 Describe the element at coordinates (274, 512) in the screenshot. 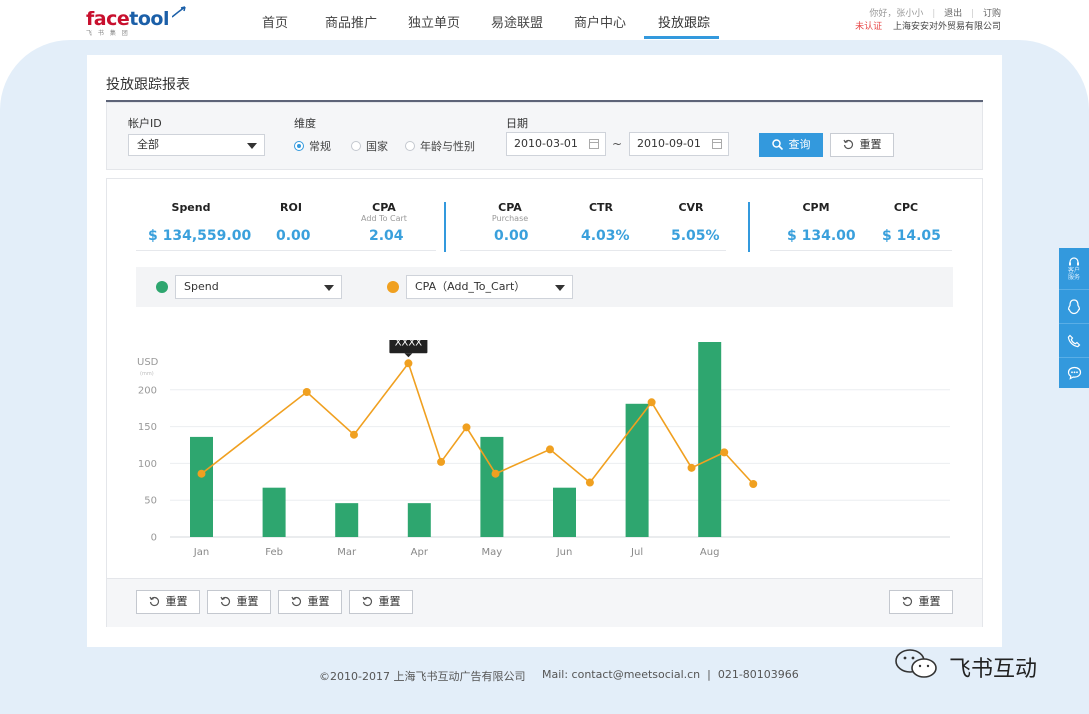

I see `spend-bar-feb` at that location.